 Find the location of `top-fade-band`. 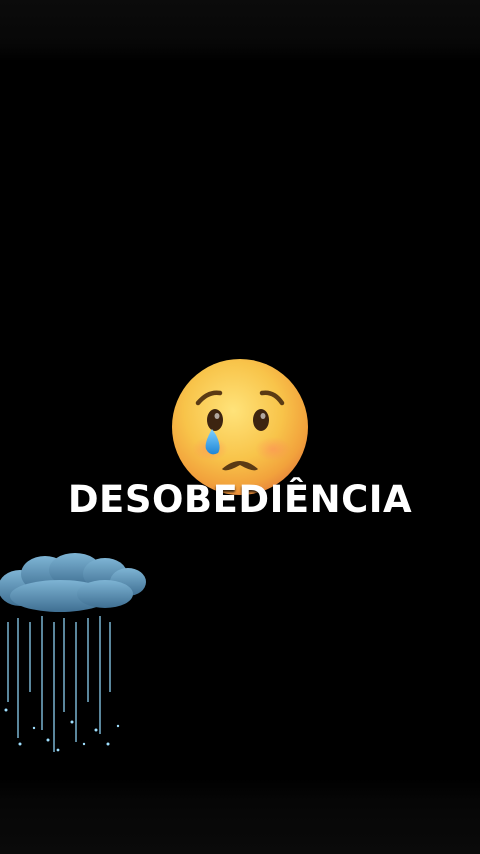

top-fade-band is located at coordinates (240, 31).